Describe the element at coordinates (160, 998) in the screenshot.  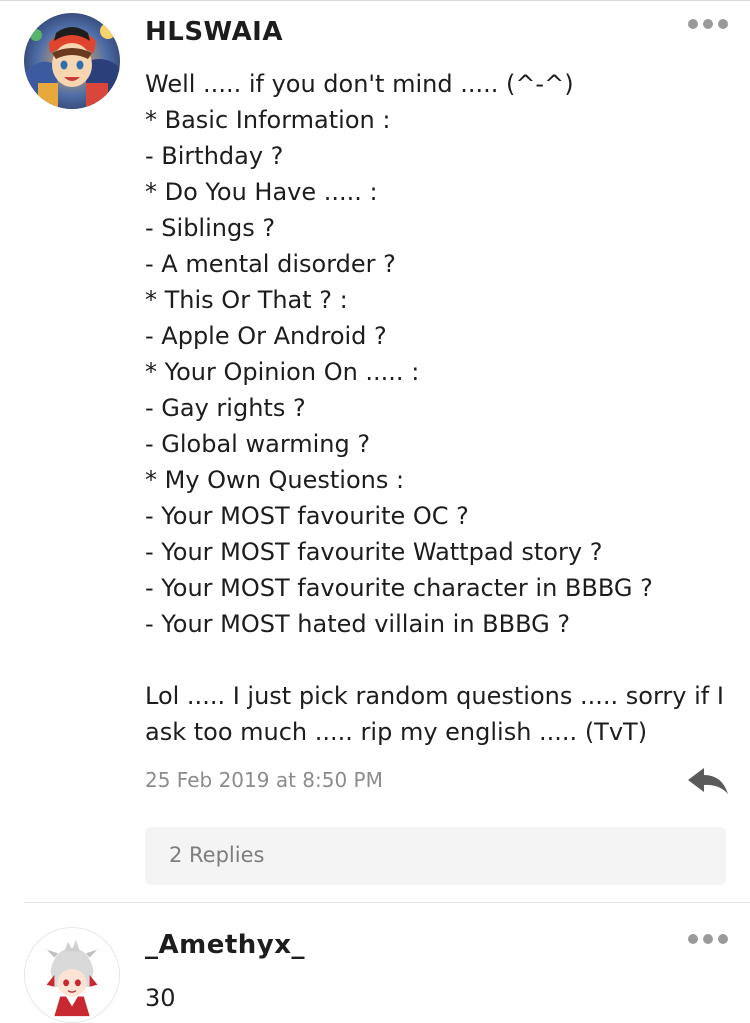
I see `comment-line: 30` at that location.